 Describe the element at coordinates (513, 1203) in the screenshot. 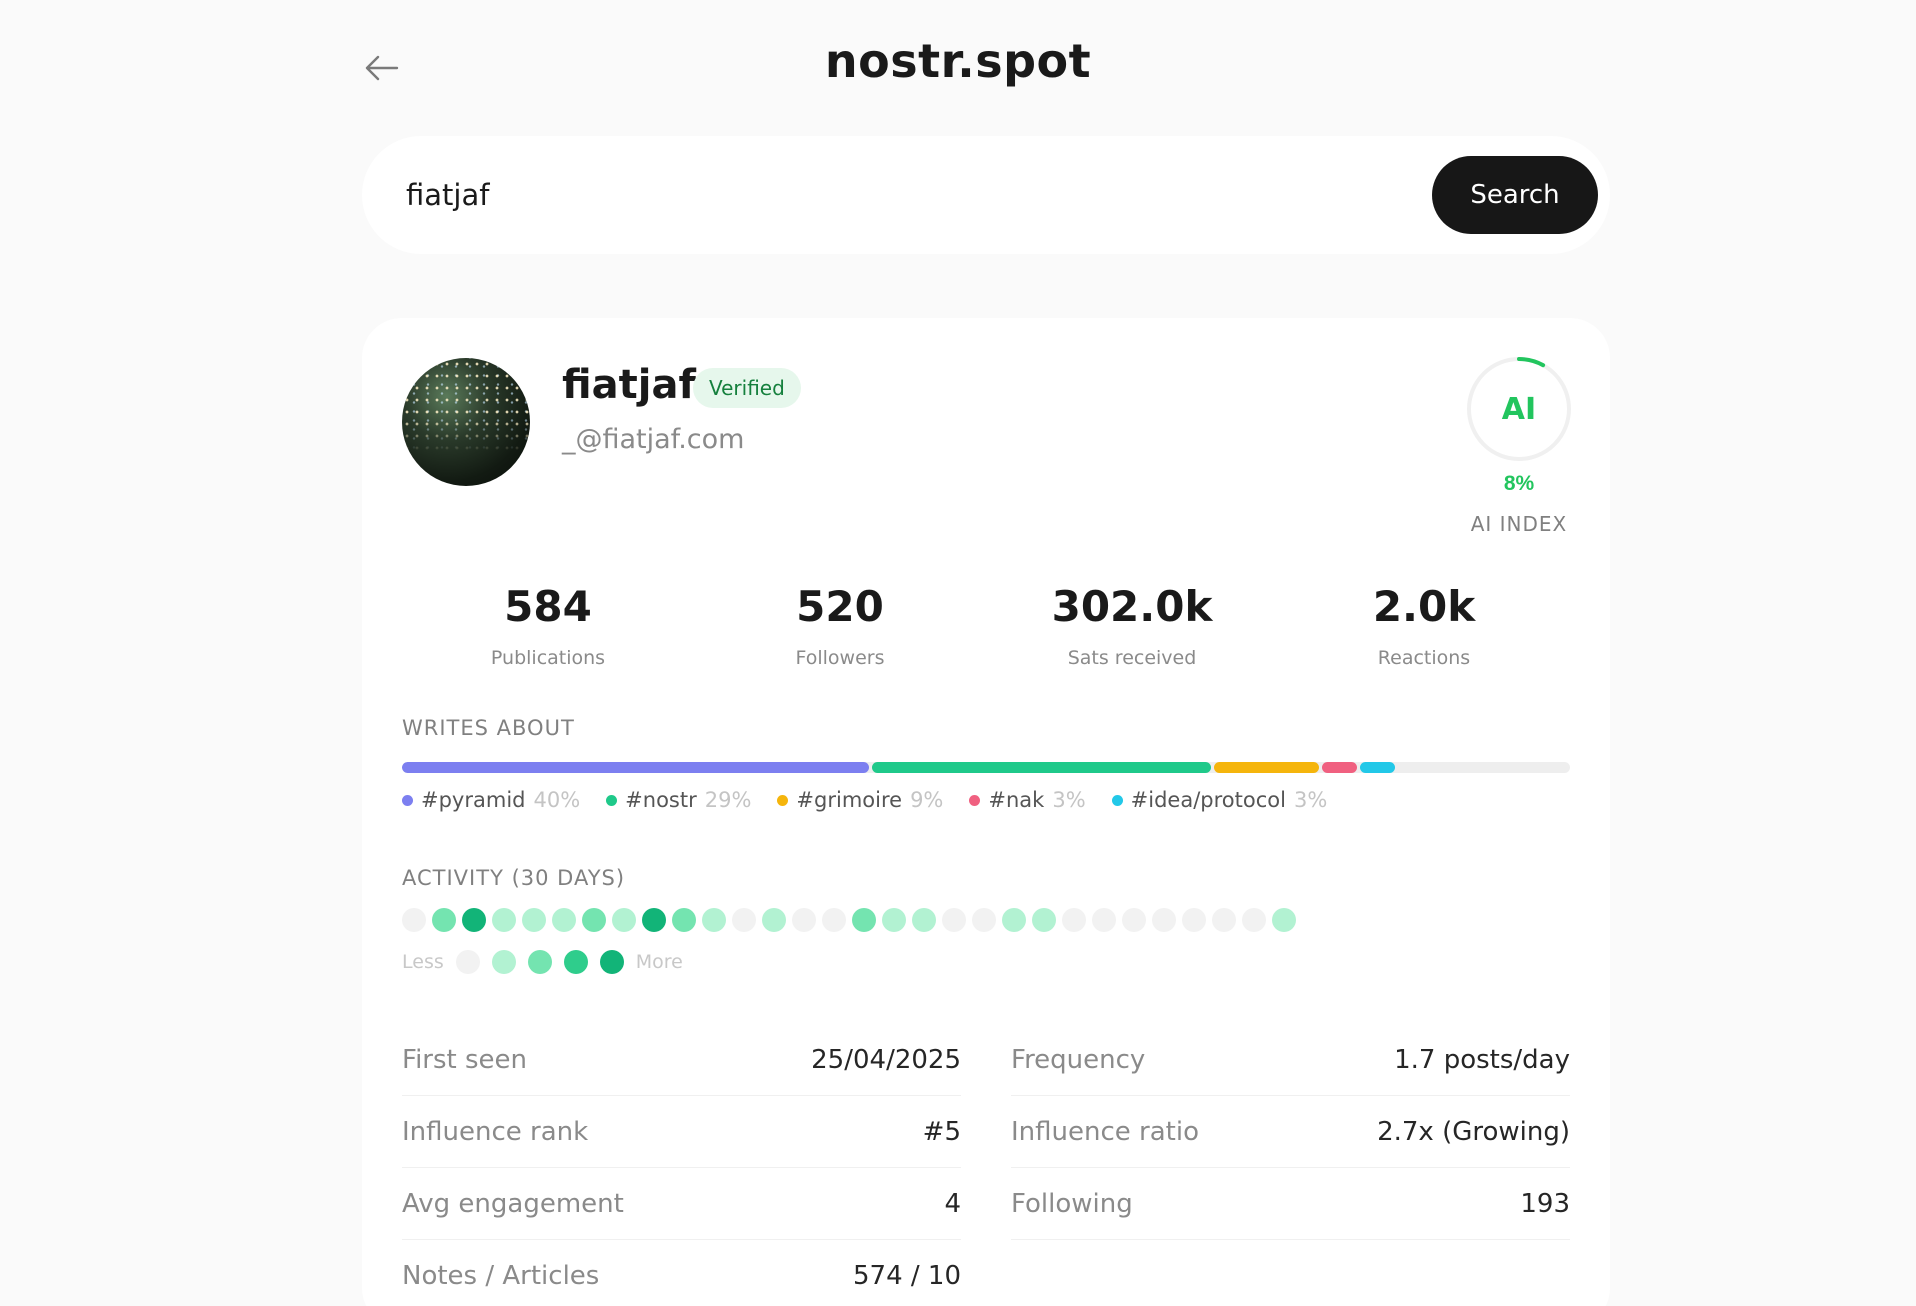

I see `detail-label: Avg engagement` at that location.